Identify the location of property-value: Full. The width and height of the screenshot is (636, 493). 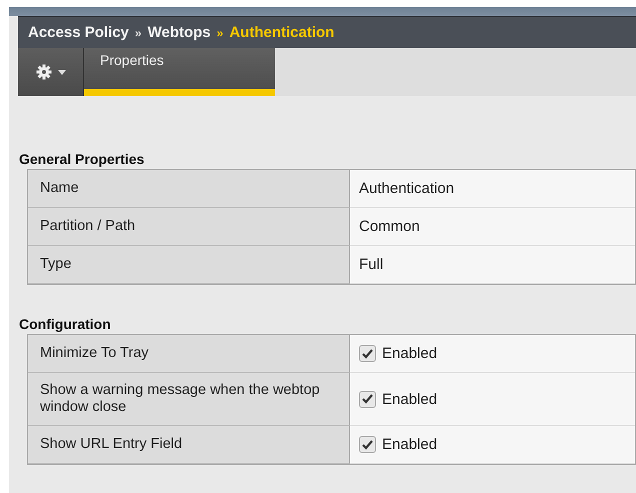
(371, 264).